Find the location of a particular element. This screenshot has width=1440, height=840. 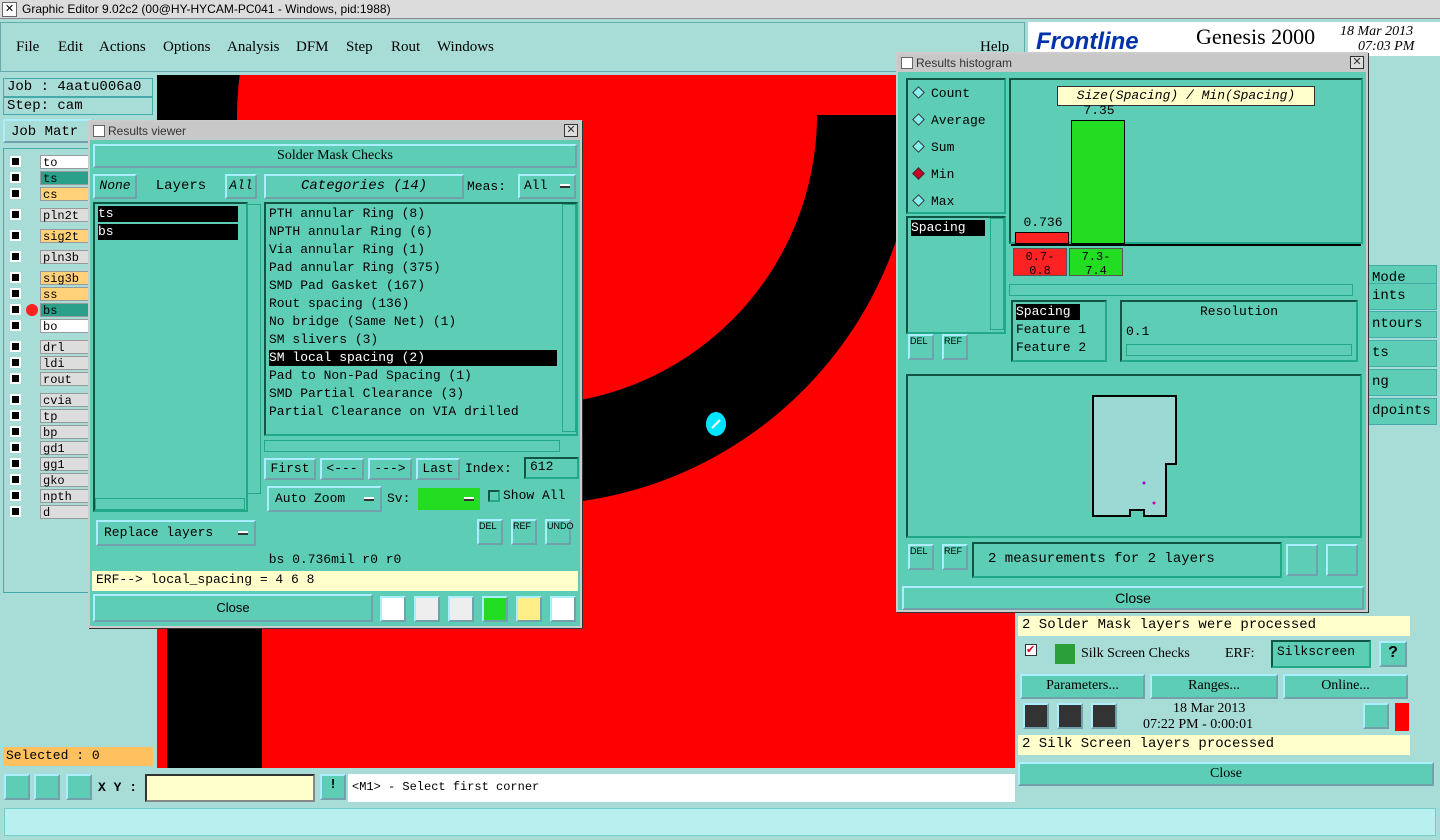

first-button: First is located at coordinates (290, 469).